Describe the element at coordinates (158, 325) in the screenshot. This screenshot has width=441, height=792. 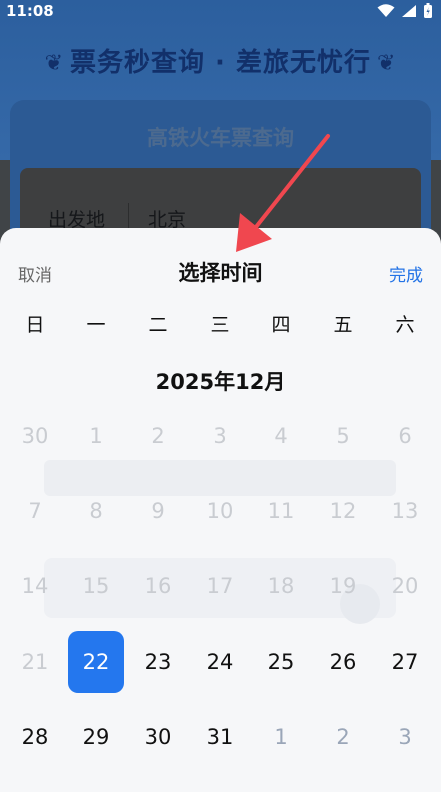
I see `weekday-label: 二` at that location.